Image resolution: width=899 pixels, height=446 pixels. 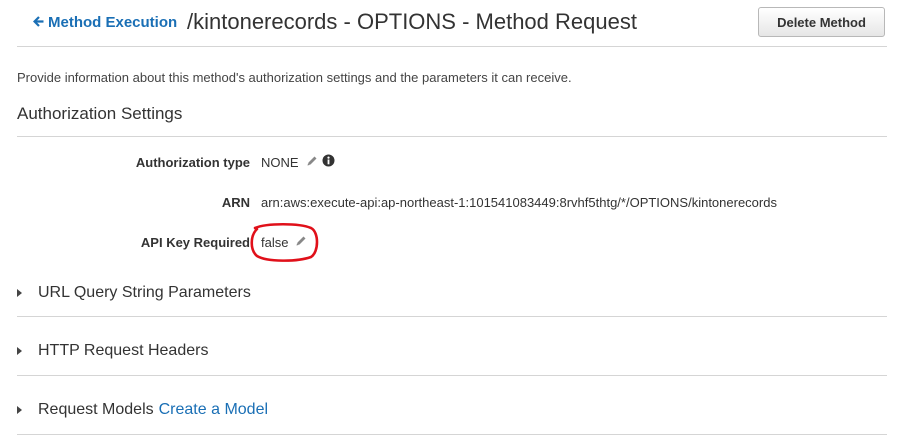 I want to click on arrow-left-icon, so click(x=38, y=22).